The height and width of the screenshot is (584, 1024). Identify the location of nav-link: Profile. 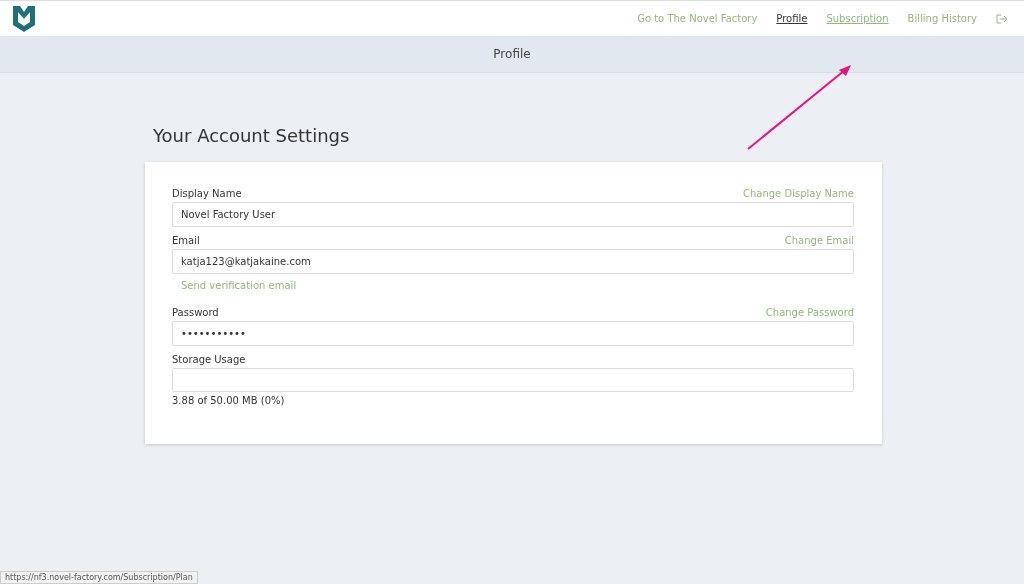
(792, 18).